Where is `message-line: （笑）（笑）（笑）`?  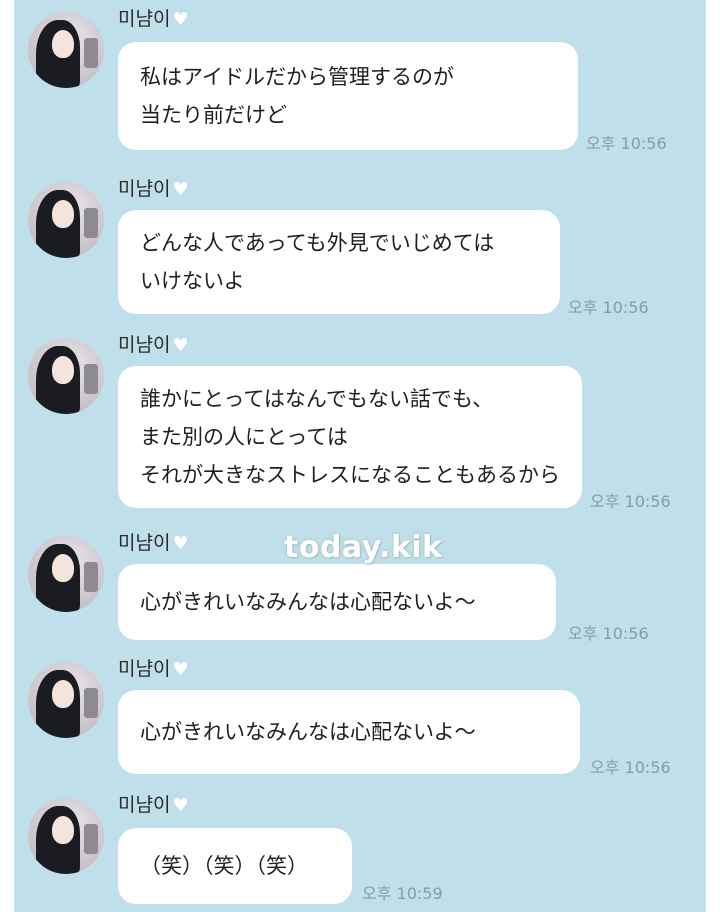
message-line: （笑）（笑）（笑） is located at coordinates (224, 866).